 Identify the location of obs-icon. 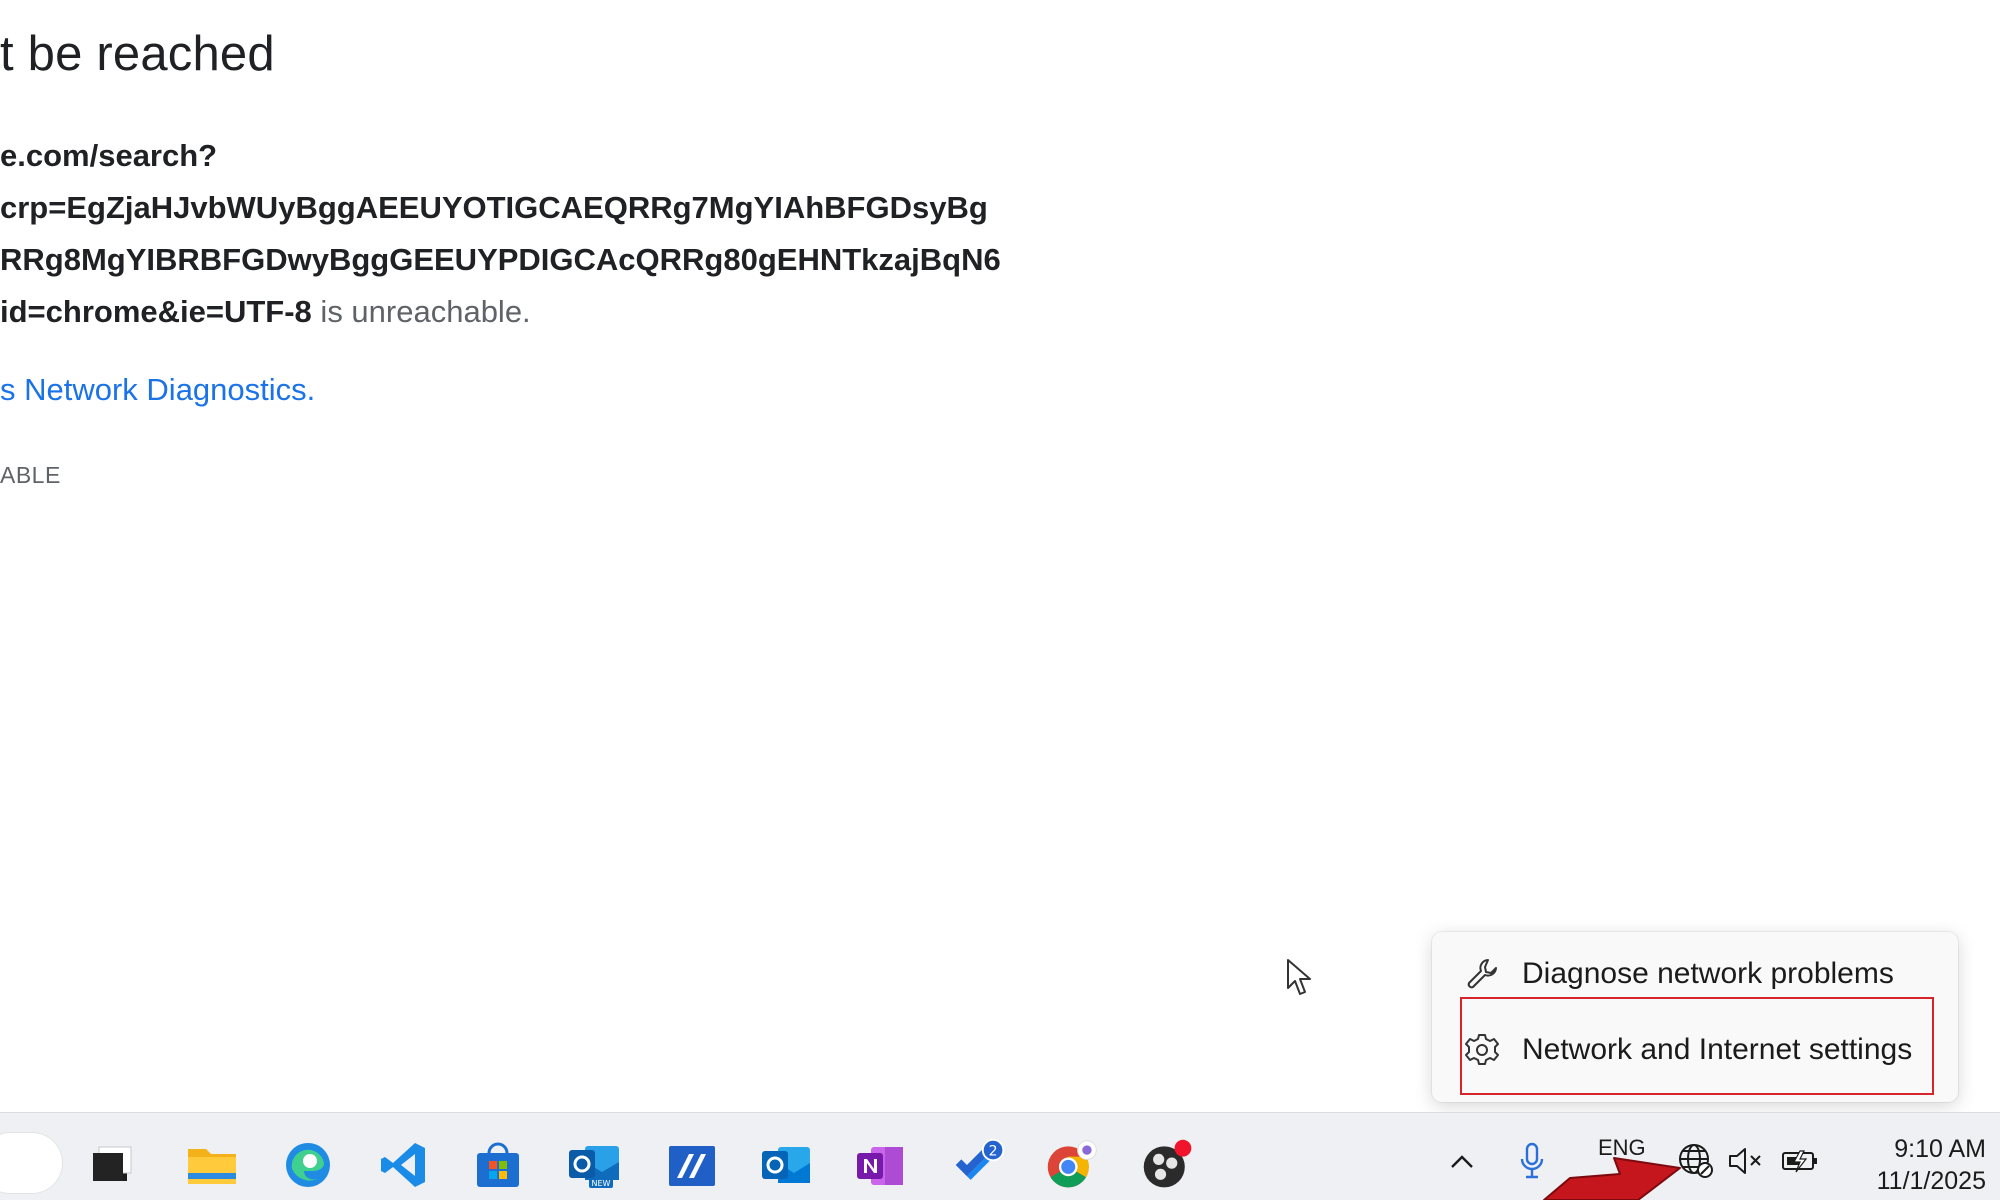
(1168, 1165).